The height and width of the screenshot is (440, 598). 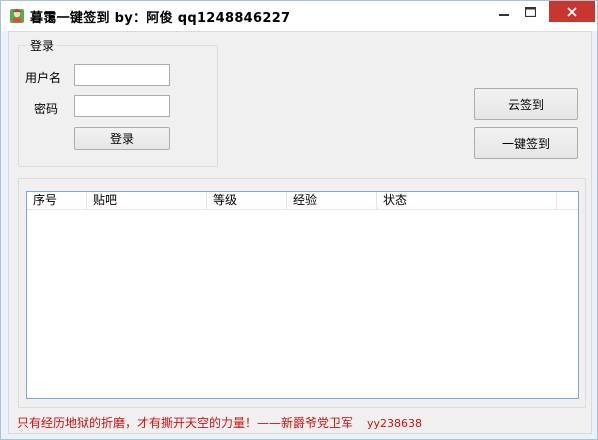 What do you see at coordinates (57, 200) in the screenshot?
I see `column-header-index: 序号` at bounding box center [57, 200].